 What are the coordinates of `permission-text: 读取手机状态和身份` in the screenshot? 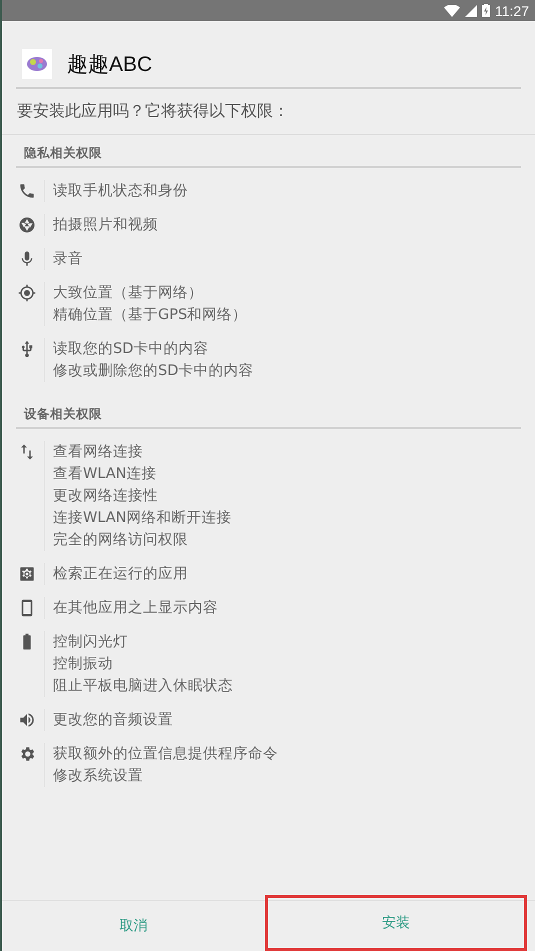 It's located at (120, 191).